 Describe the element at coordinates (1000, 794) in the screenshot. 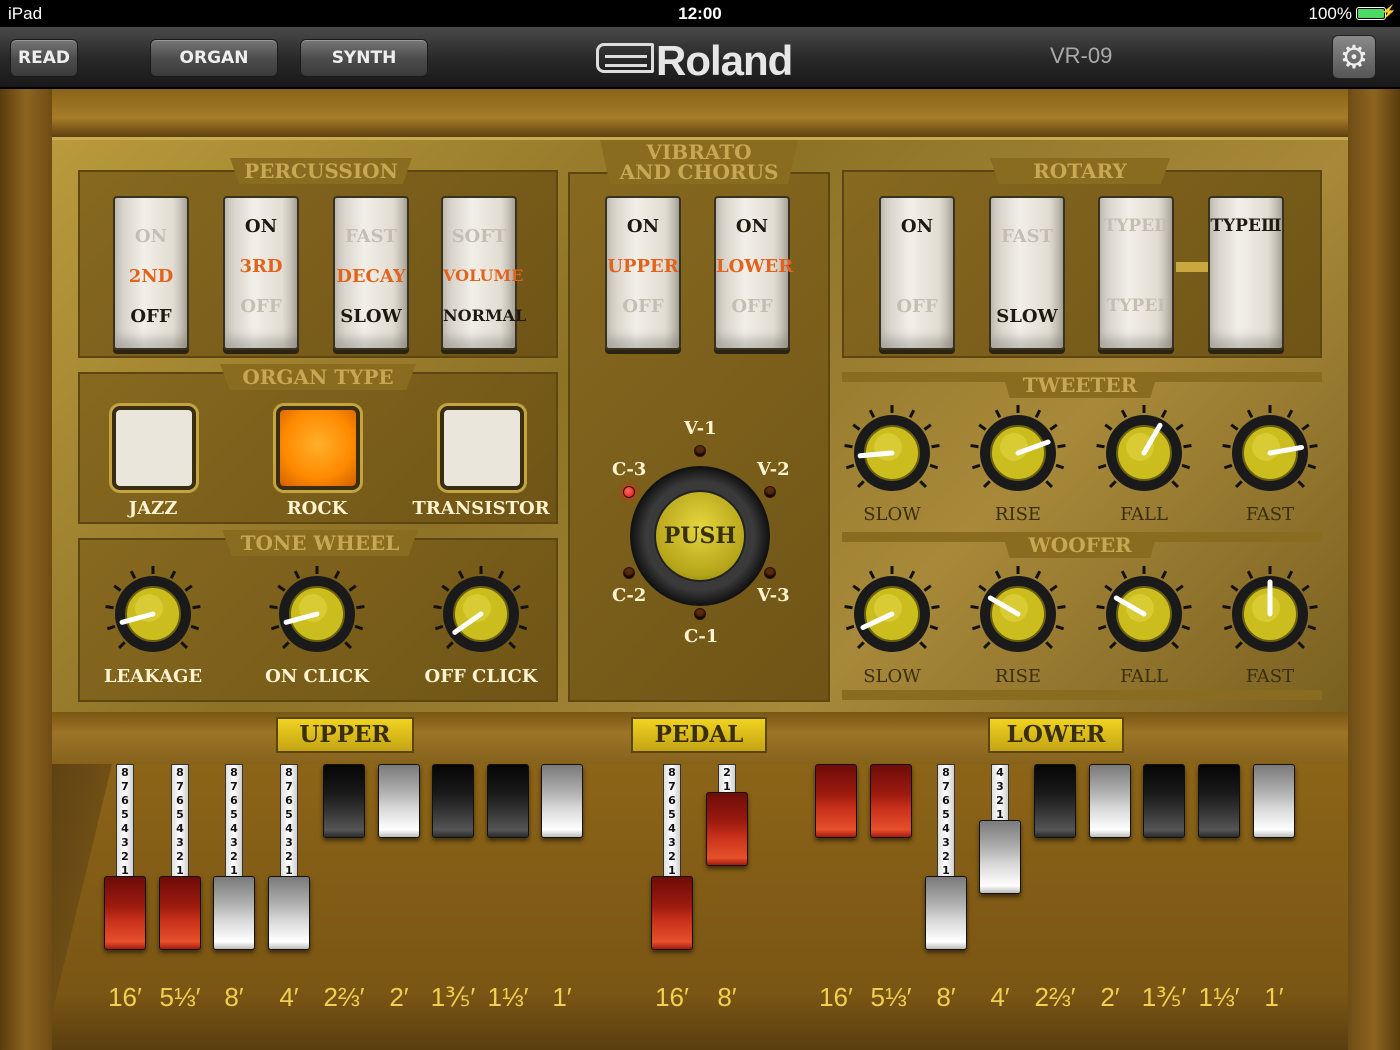

I see `drawbar-scale: 4321` at that location.